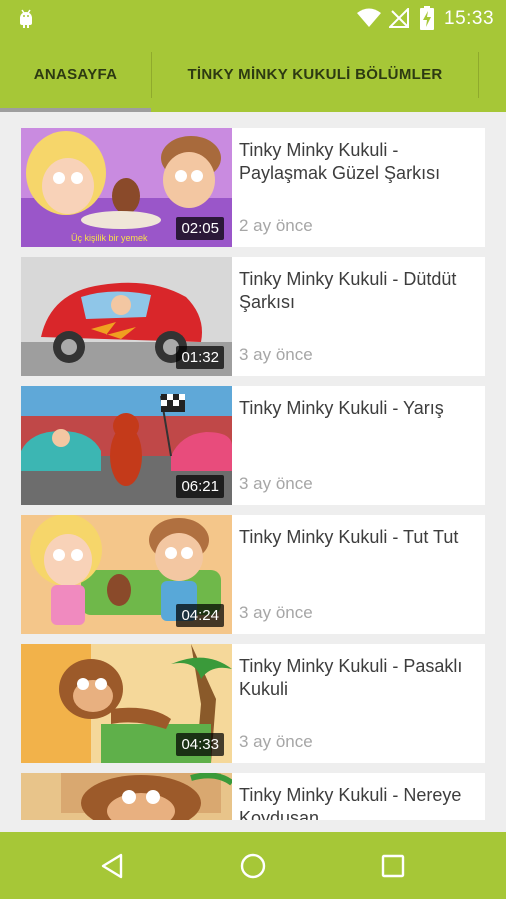 The width and height of the screenshot is (506, 899). I want to click on tab-more, so click(492, 74).